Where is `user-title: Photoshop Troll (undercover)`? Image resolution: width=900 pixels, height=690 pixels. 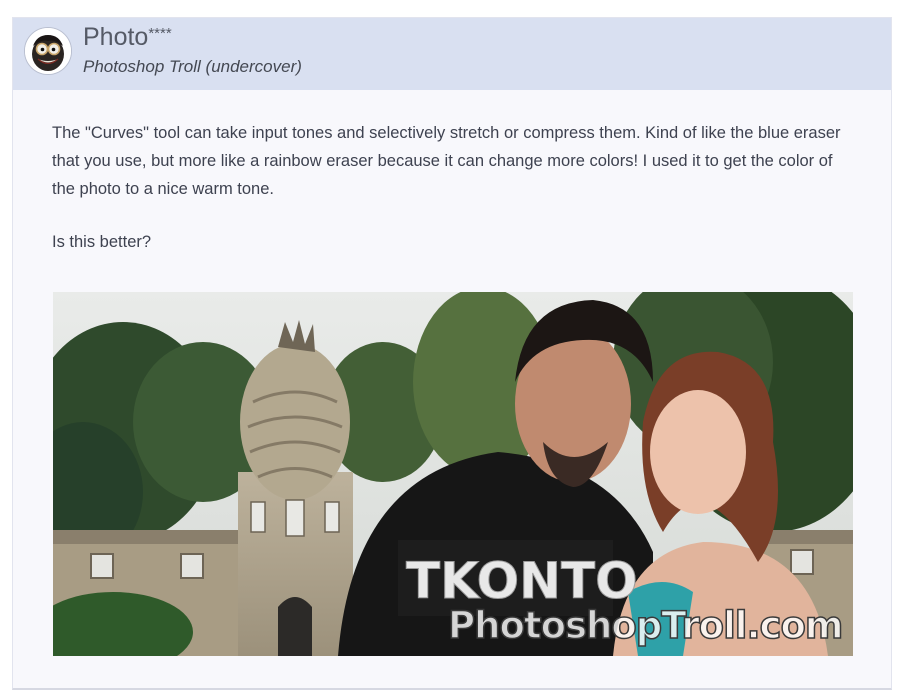
user-title: Photoshop Troll (undercover) is located at coordinates (192, 66).